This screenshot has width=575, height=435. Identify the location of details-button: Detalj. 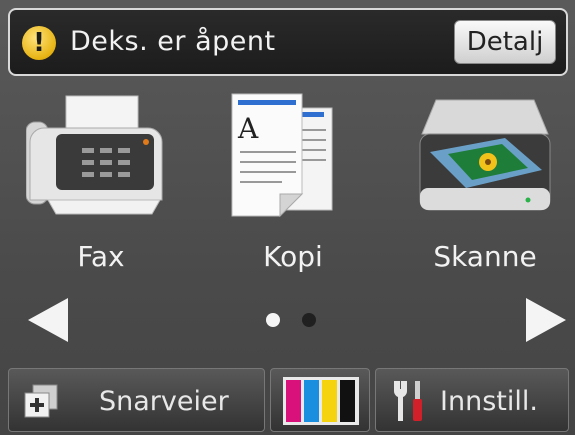
(505, 42).